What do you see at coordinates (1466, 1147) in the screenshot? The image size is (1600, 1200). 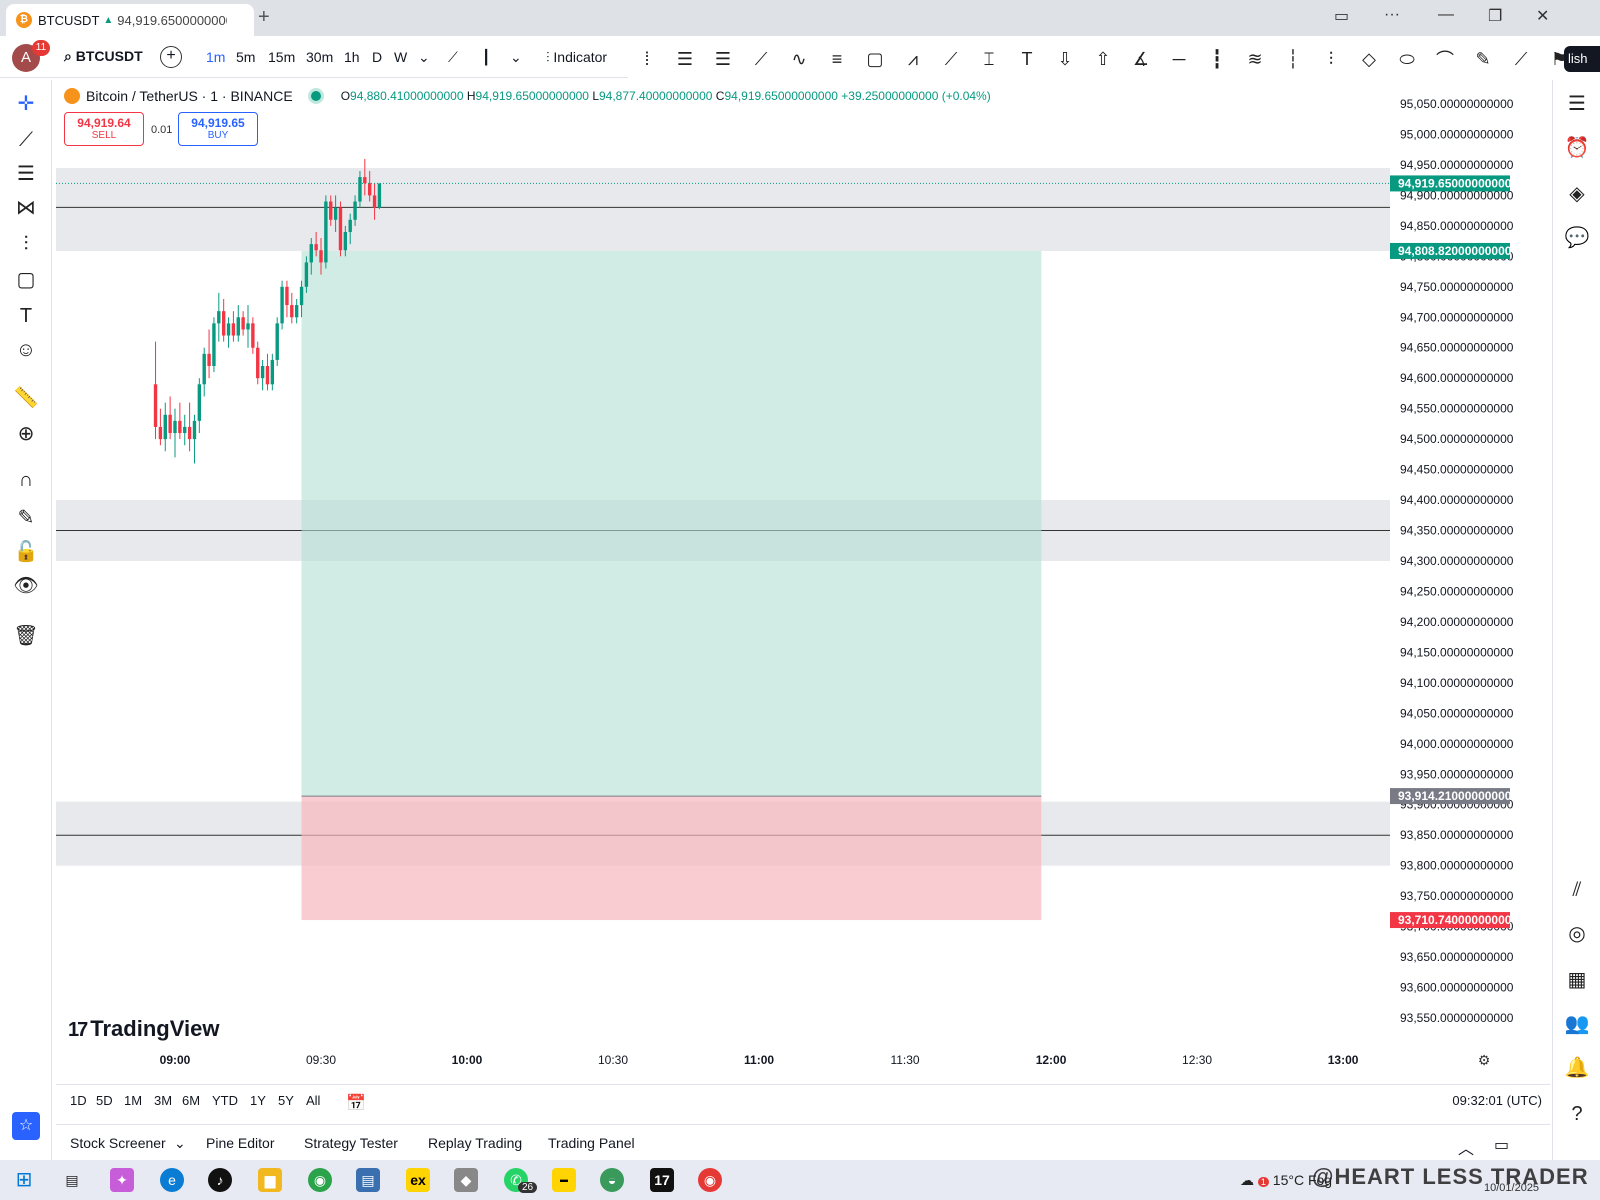 I see `collapse-panel-icon: ︿` at bounding box center [1466, 1147].